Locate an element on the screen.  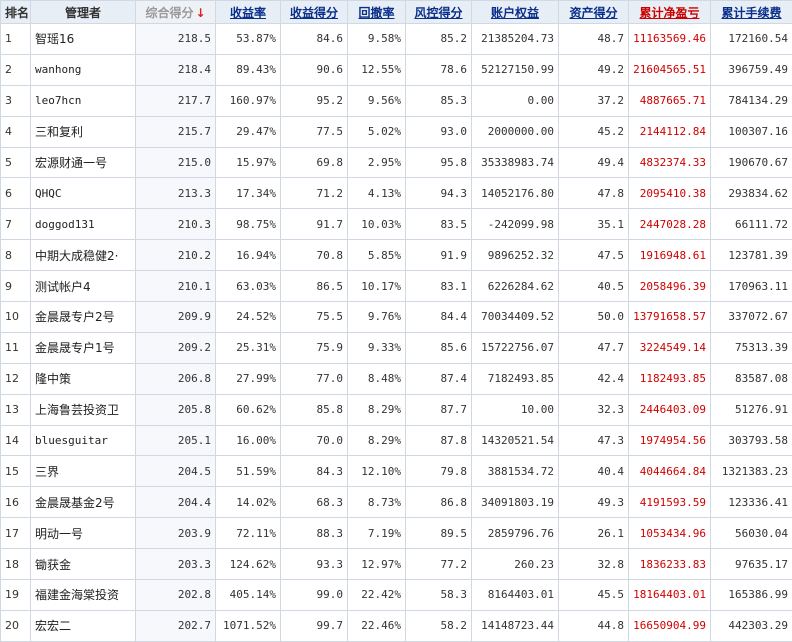
cumulative-fee-cell: 123336.41 is located at coordinates (751, 502).